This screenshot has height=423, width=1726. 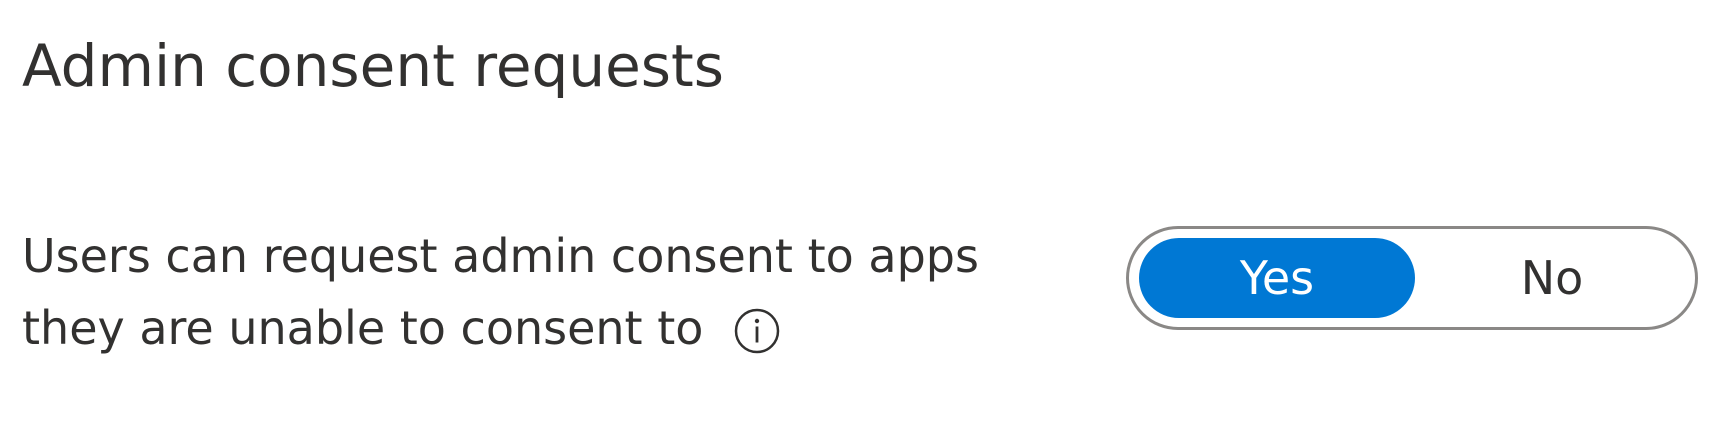 What do you see at coordinates (1552, 278) in the screenshot?
I see `toggle-option-no: No` at bounding box center [1552, 278].